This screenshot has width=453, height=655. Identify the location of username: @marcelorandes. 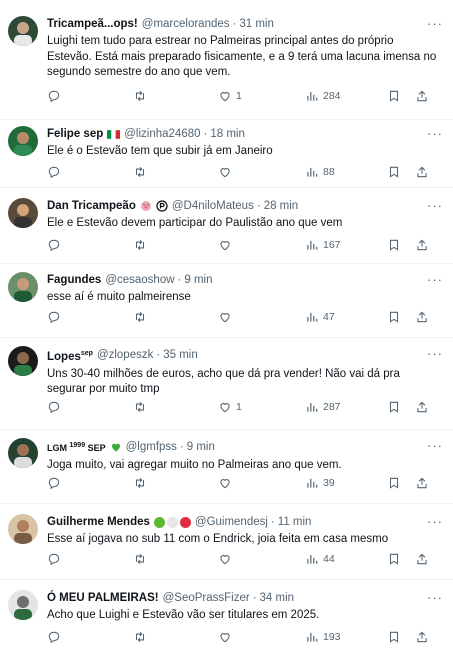
(186, 24).